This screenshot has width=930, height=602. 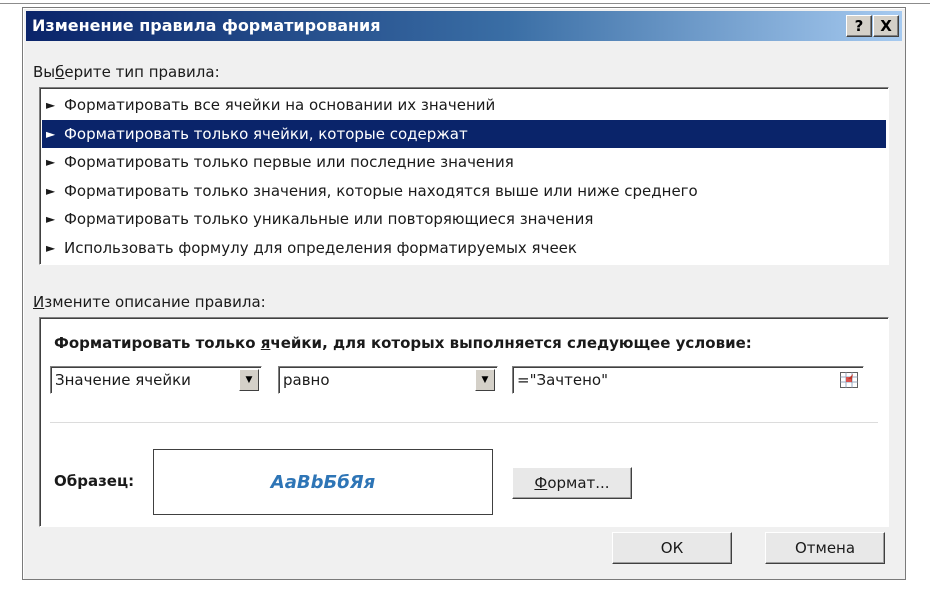 I want to click on close-button: X, so click(x=886, y=26).